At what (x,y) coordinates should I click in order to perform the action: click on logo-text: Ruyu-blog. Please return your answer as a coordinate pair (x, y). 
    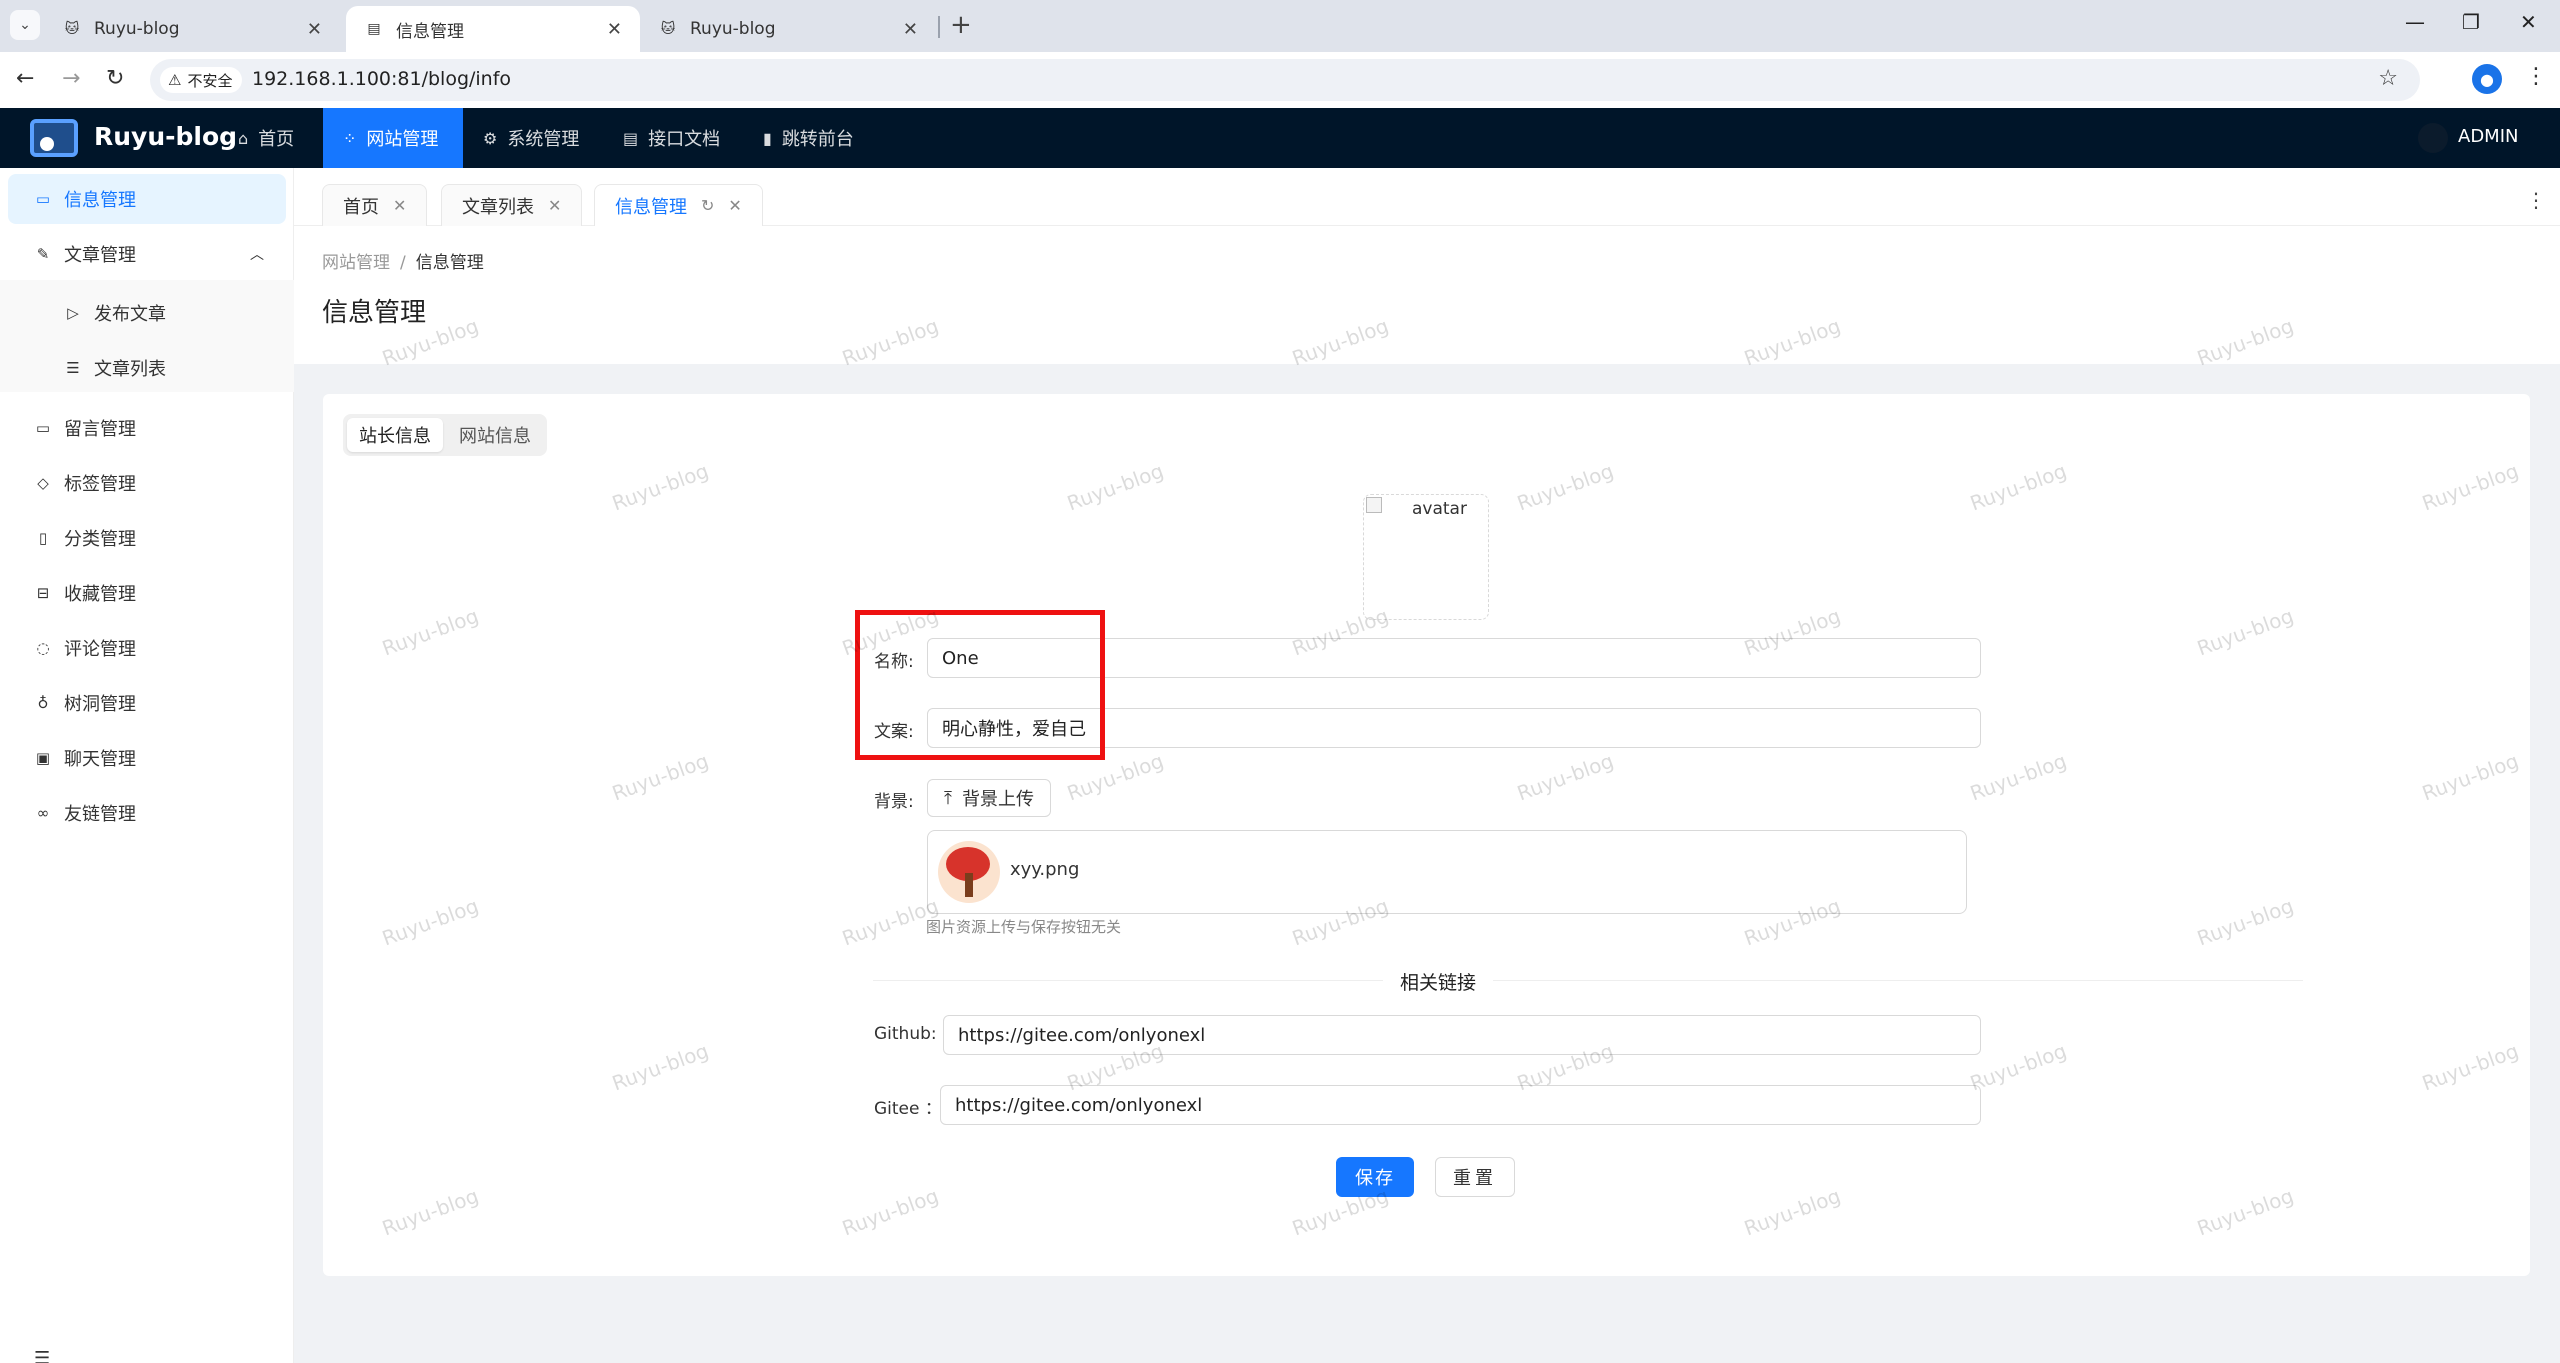
    Looking at the image, I should click on (165, 136).